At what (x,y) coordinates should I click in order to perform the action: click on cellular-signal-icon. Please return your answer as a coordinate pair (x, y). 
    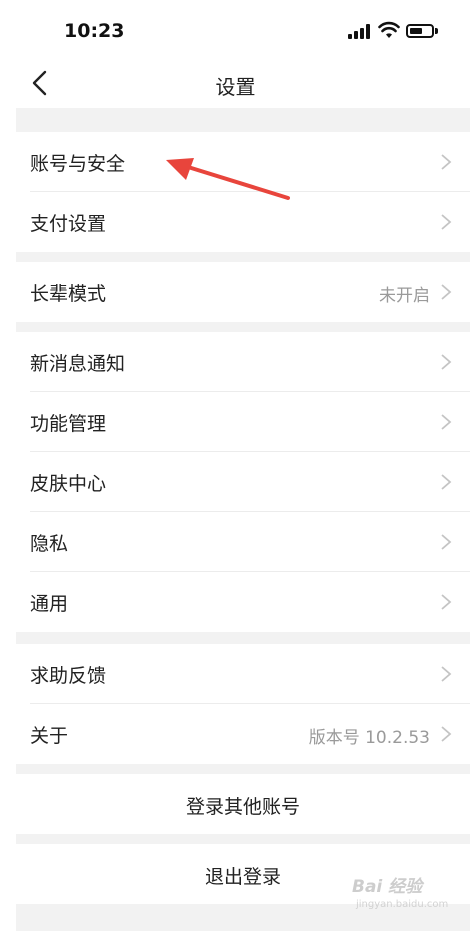
    Looking at the image, I should click on (360, 31).